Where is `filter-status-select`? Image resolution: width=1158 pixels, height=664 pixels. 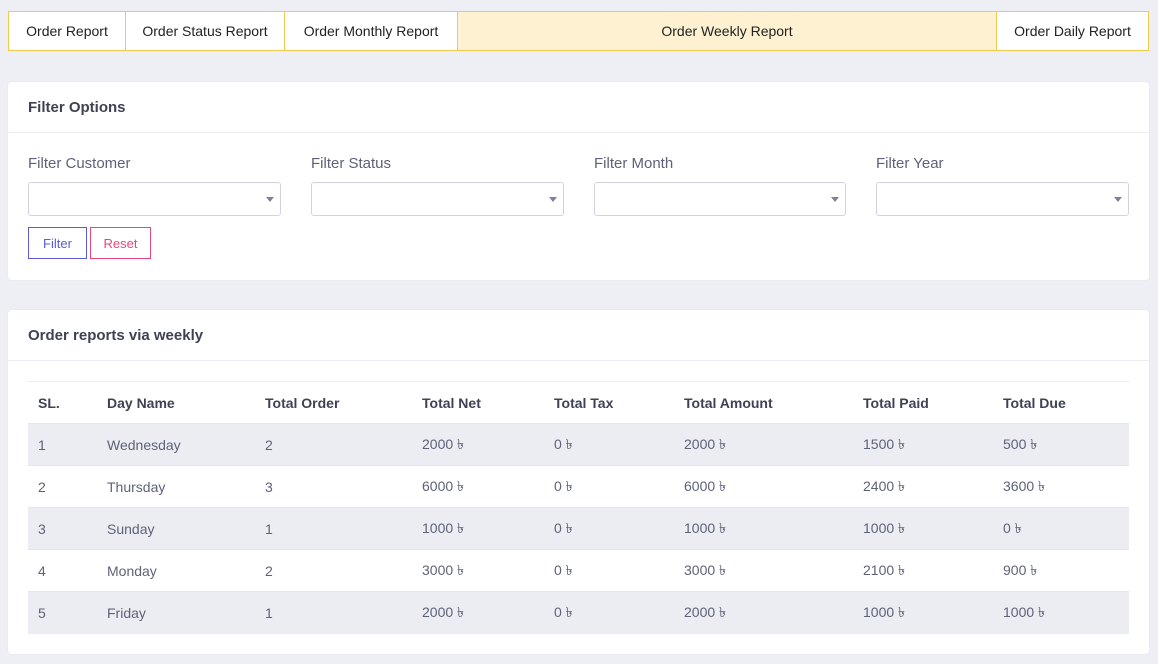
filter-status-select is located at coordinates (437, 199).